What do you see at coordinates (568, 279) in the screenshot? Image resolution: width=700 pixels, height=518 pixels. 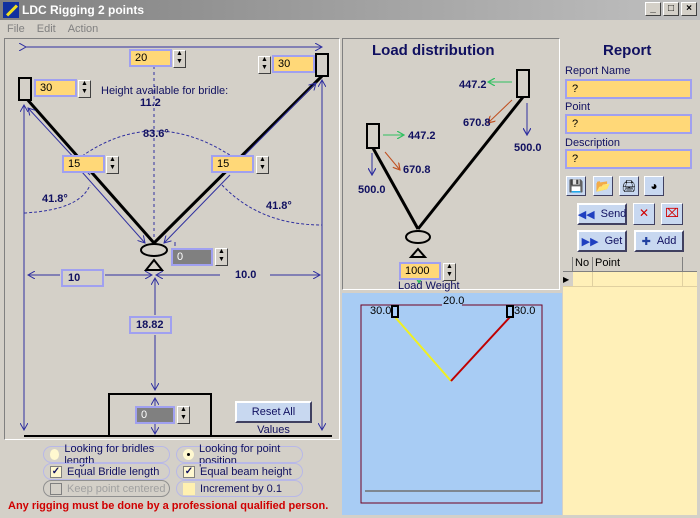 I see `row-indicator-icon: ▶` at bounding box center [568, 279].